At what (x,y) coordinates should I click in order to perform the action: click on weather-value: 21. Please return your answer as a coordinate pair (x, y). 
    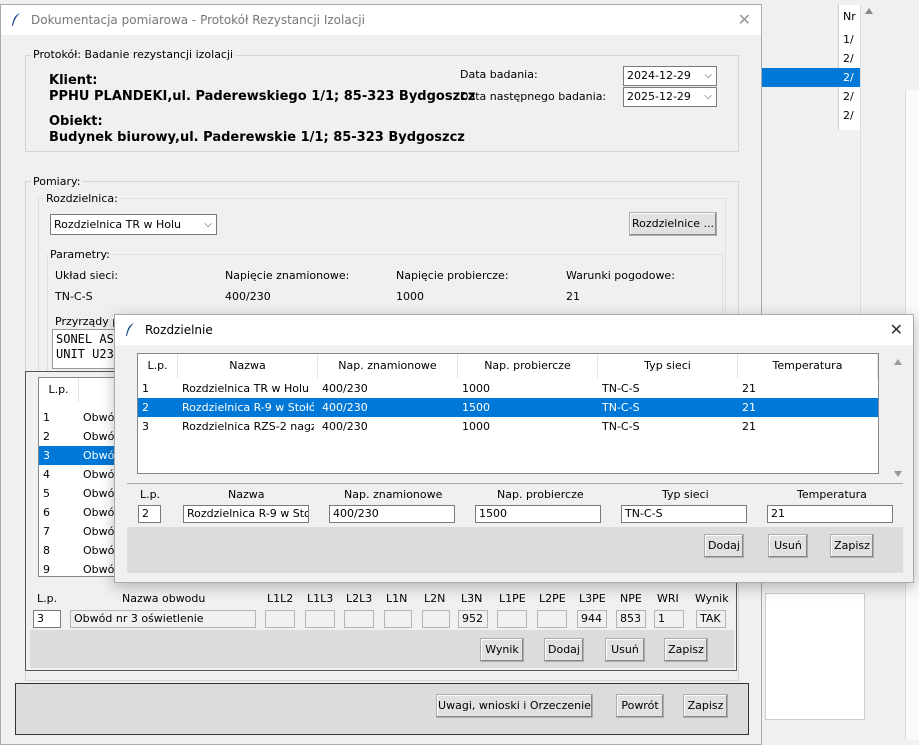
    Looking at the image, I should click on (573, 296).